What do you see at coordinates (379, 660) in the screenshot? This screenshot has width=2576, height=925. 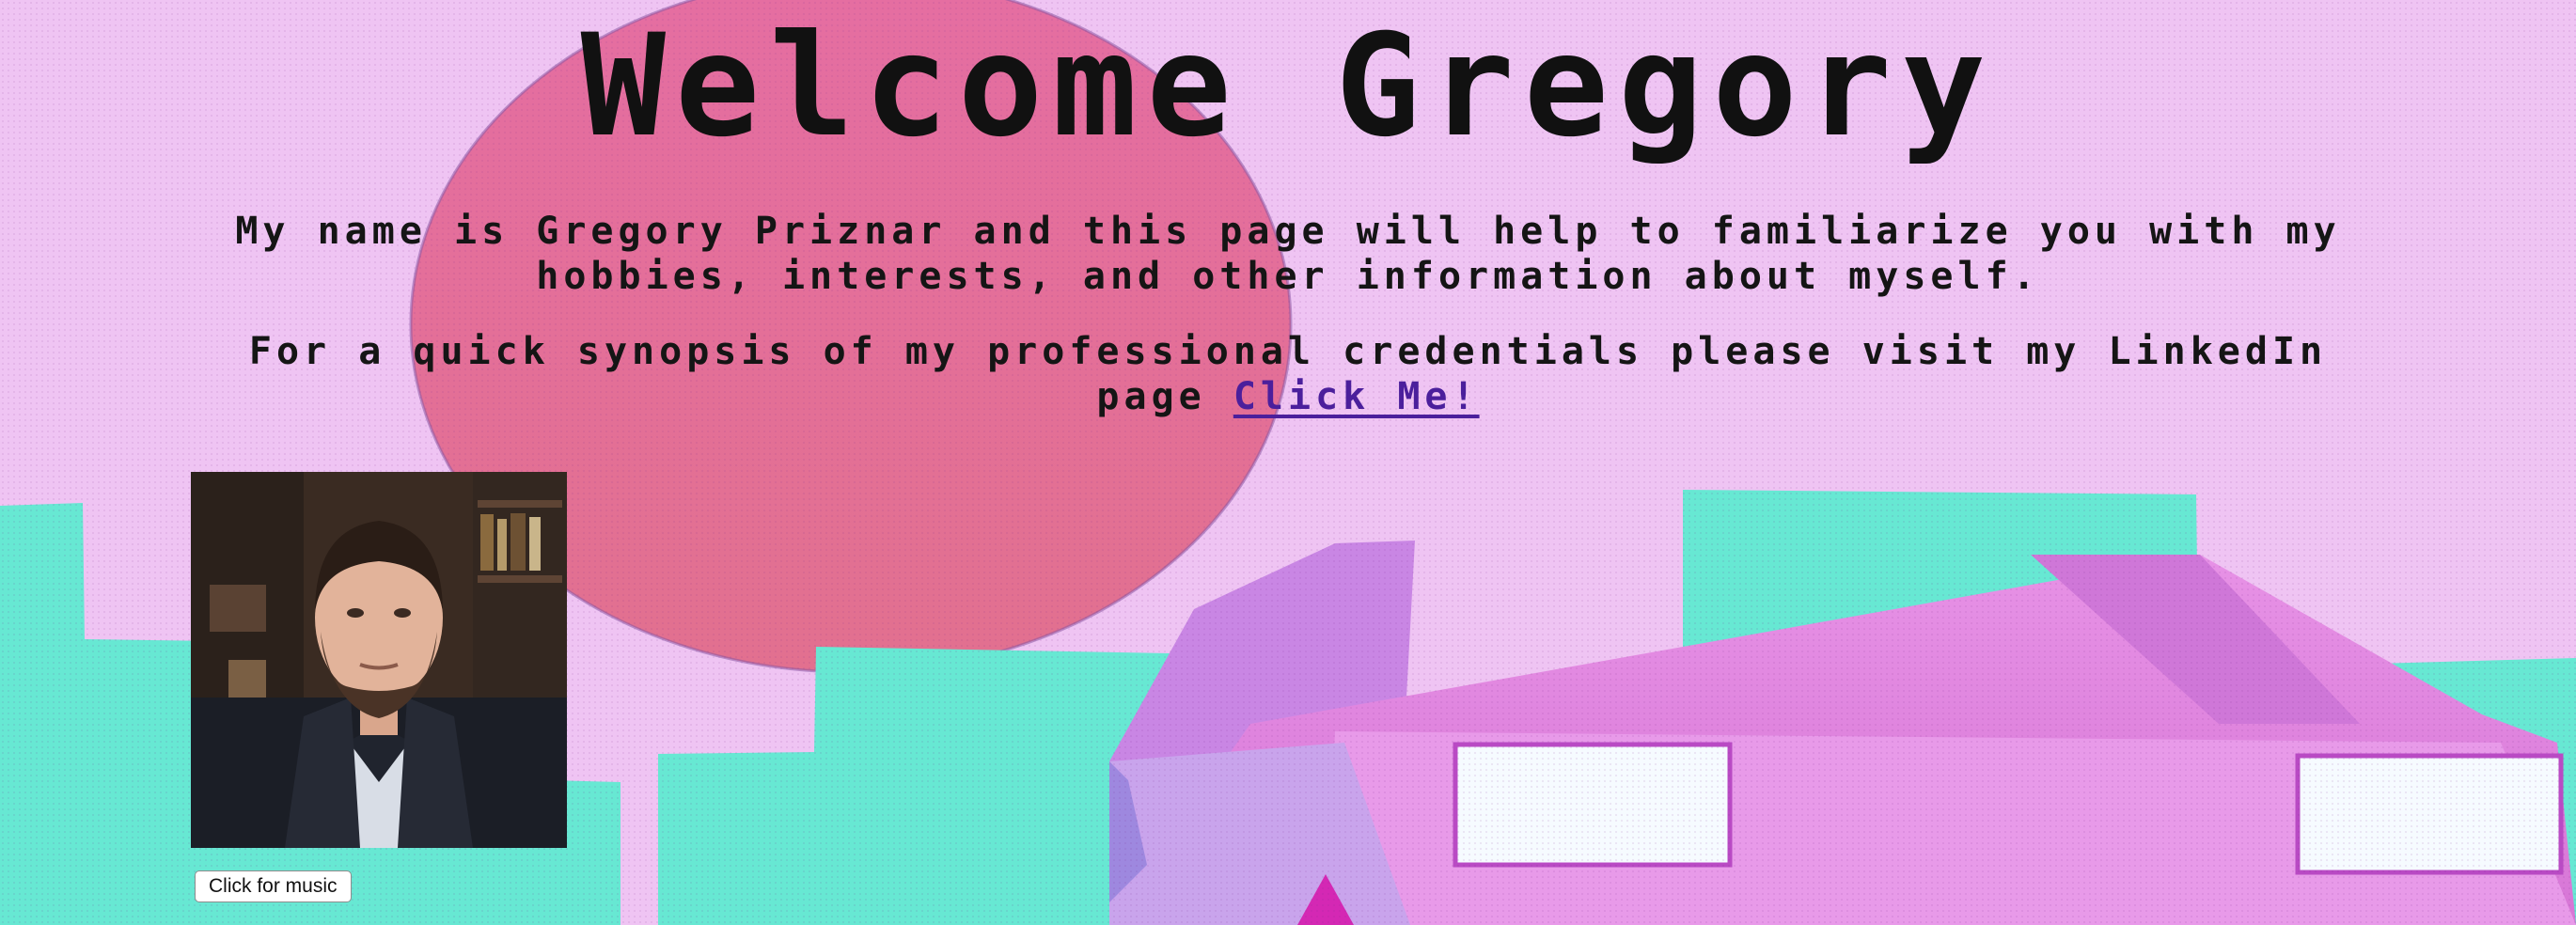 I see `profile-photo` at bounding box center [379, 660].